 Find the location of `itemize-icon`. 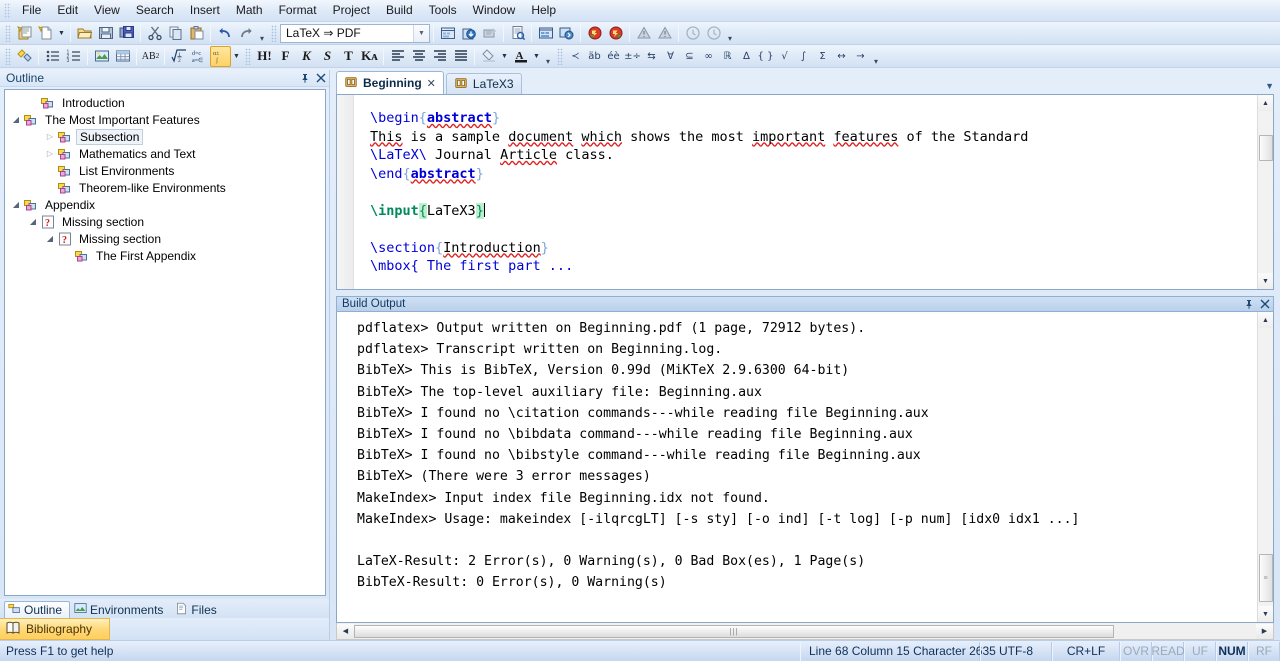

itemize-icon is located at coordinates (52, 56).